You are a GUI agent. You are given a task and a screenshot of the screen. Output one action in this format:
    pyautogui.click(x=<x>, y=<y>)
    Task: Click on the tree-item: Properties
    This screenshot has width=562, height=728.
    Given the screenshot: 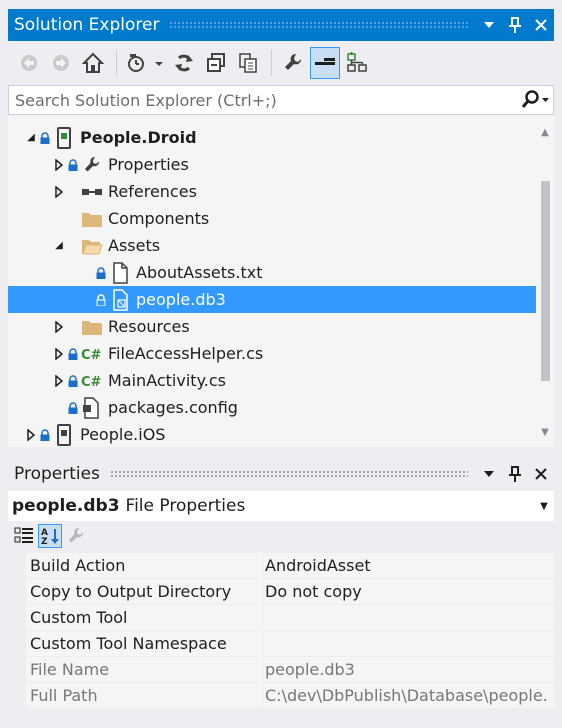 What is the action you would take?
    pyautogui.click(x=281, y=164)
    